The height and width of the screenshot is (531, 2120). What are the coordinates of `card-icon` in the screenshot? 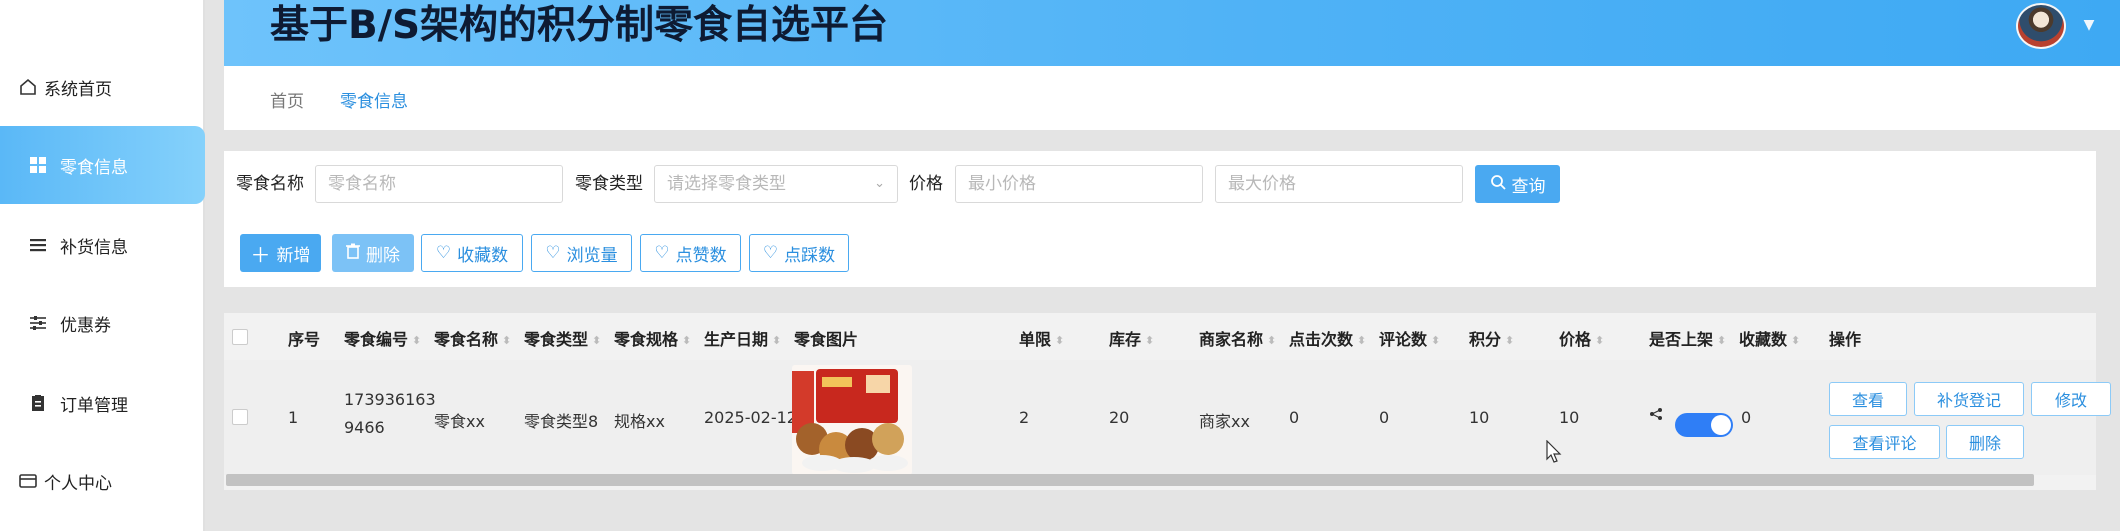 It's located at (28, 481).